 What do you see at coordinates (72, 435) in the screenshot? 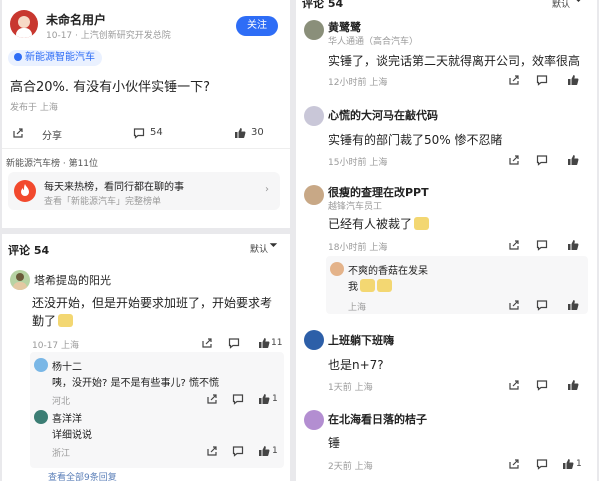
I see `reply-text: 详细说说` at bounding box center [72, 435].